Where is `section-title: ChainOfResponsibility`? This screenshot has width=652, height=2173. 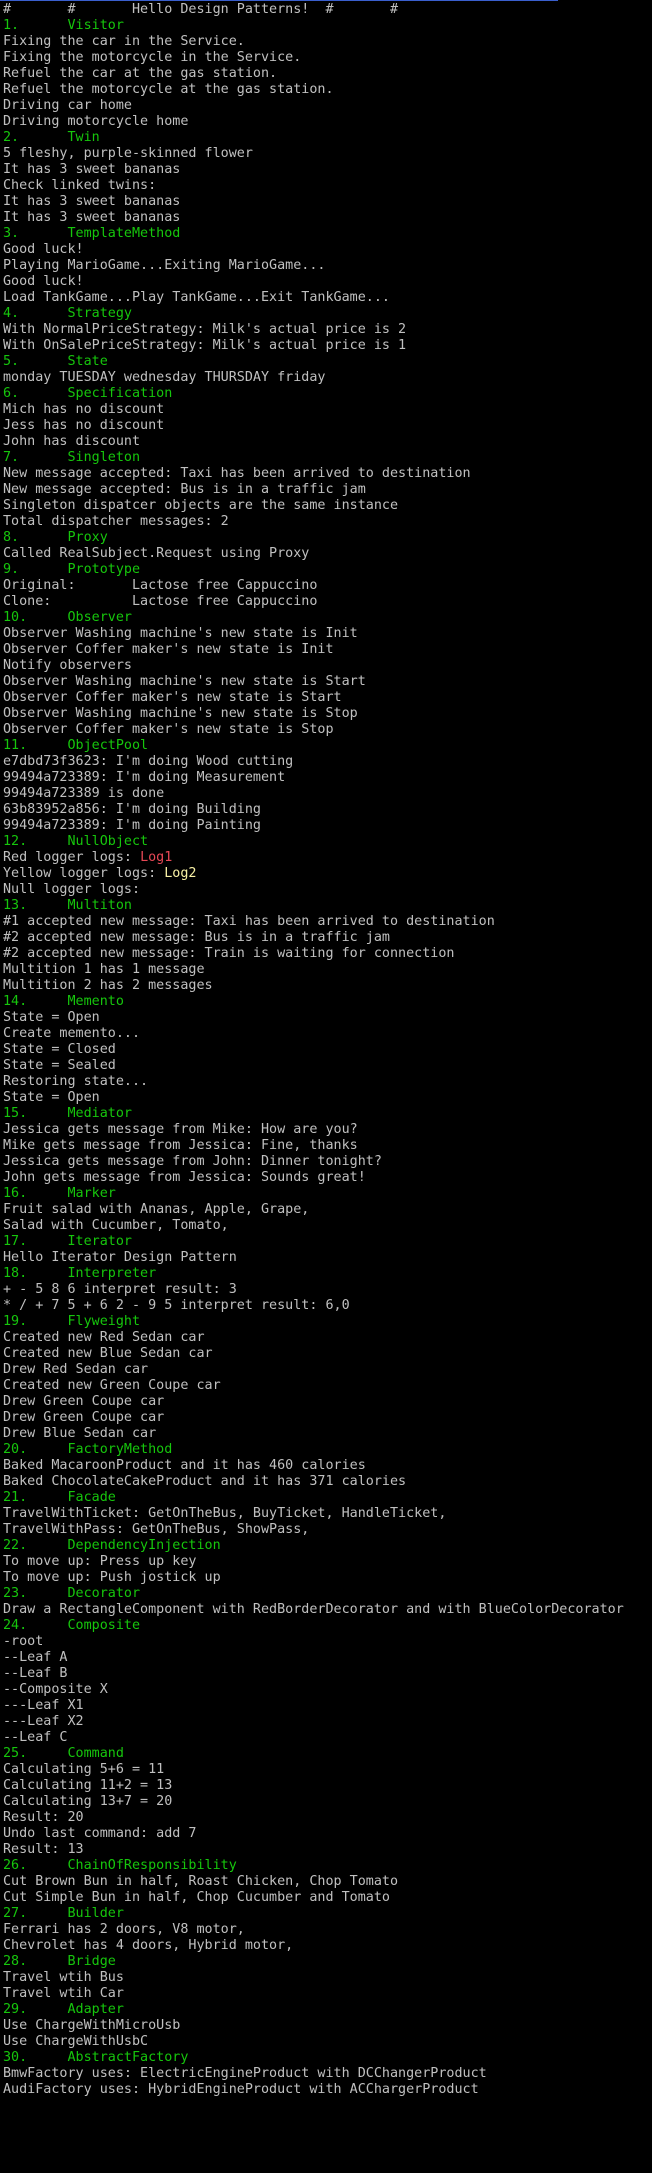 section-title: ChainOfResponsibility is located at coordinates (152, 1865).